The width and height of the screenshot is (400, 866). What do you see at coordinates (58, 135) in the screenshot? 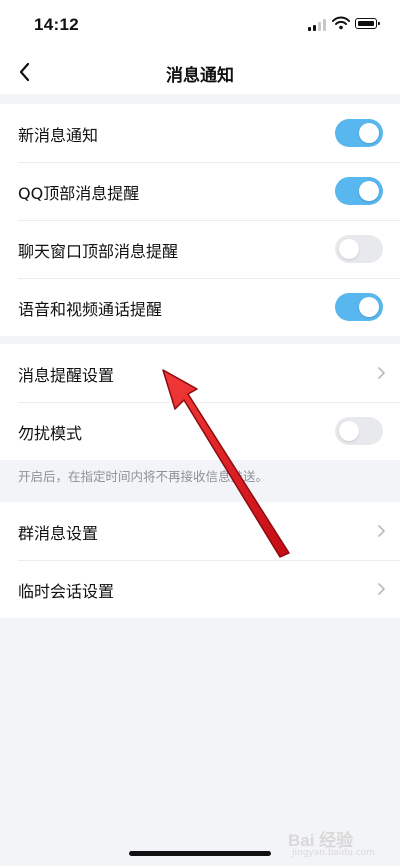
I see `row-label: 新消息通知` at bounding box center [58, 135].